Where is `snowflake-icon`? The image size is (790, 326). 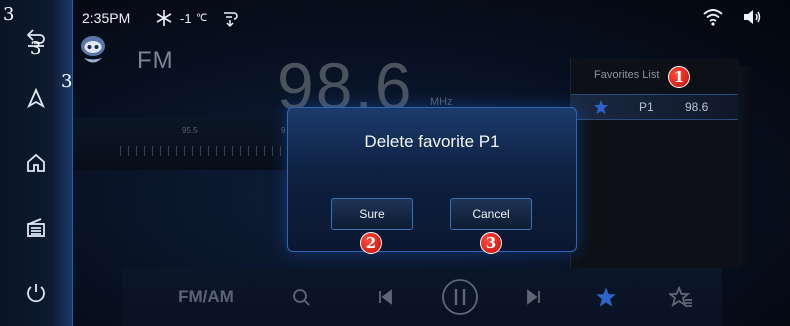 snowflake-icon is located at coordinates (164, 18).